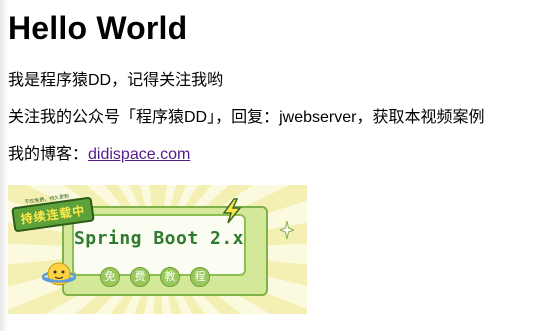 This screenshot has width=543, height=331. I want to click on follow-paragraph: 关注我的公众号「程序猿DD」，回复：jwebserver，获取本视频案例, so click(246, 117).